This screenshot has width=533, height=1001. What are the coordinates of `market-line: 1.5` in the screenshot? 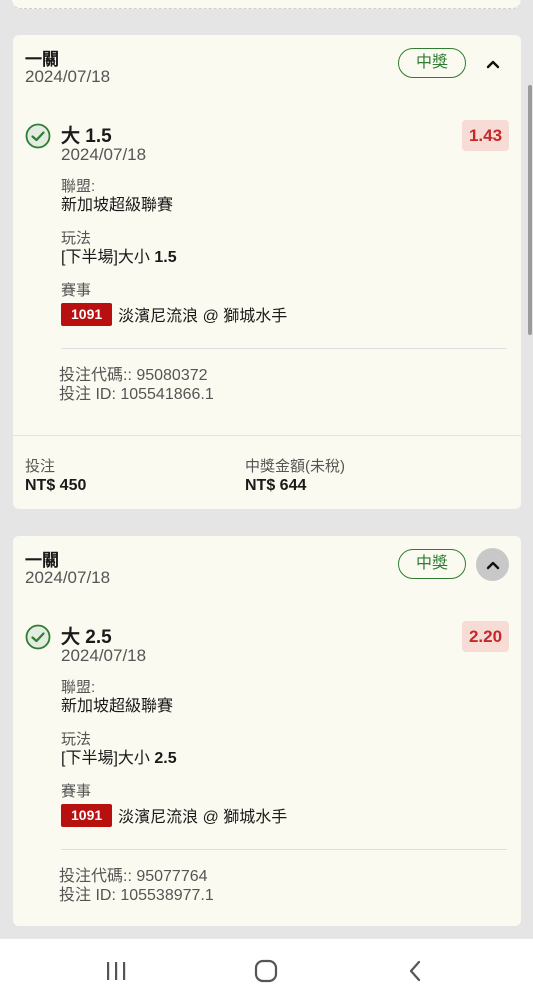 It's located at (165, 257).